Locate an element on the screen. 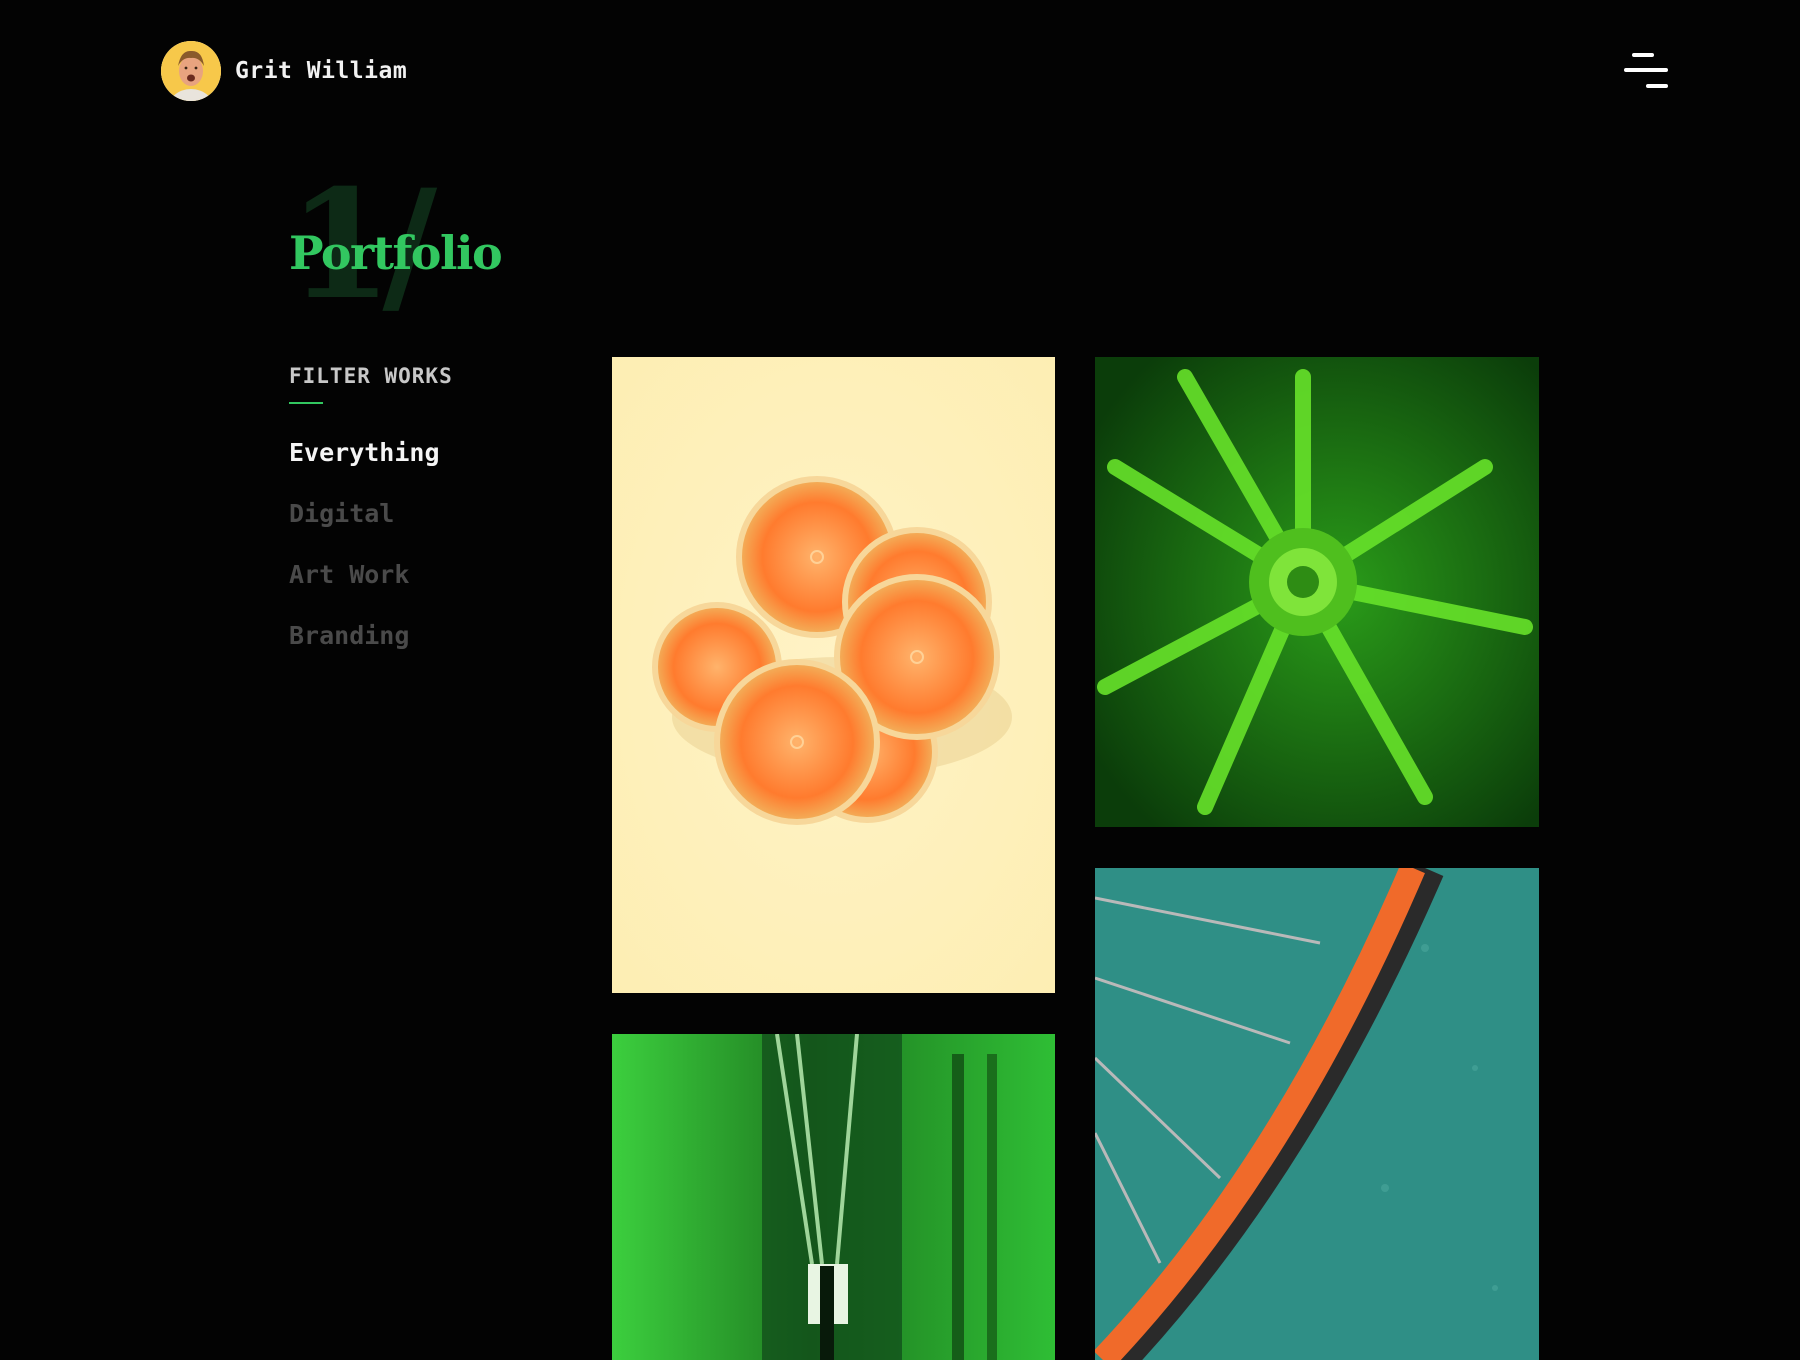 The height and width of the screenshot is (1360, 1800). green-corridor-image is located at coordinates (833, 1197).